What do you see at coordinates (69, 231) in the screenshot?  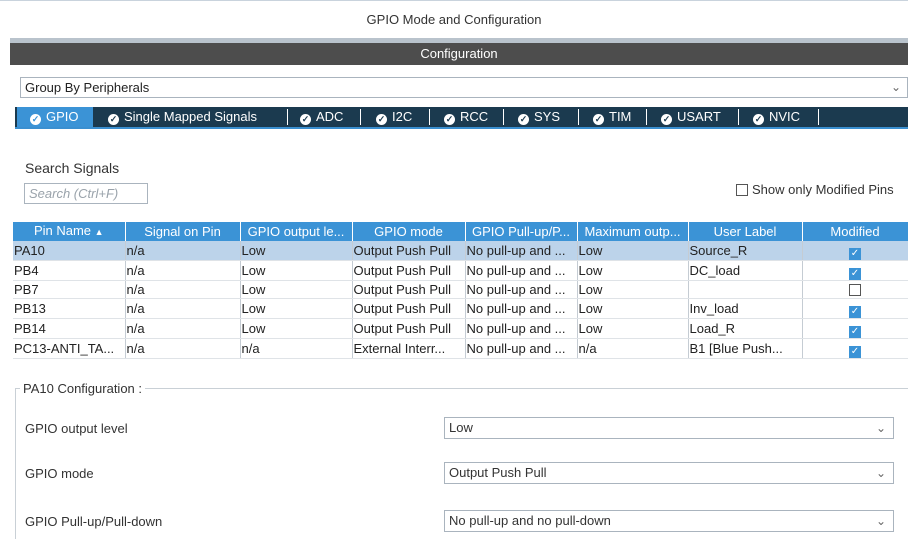 I see `col-header-pin-name: Pin Name ▲` at bounding box center [69, 231].